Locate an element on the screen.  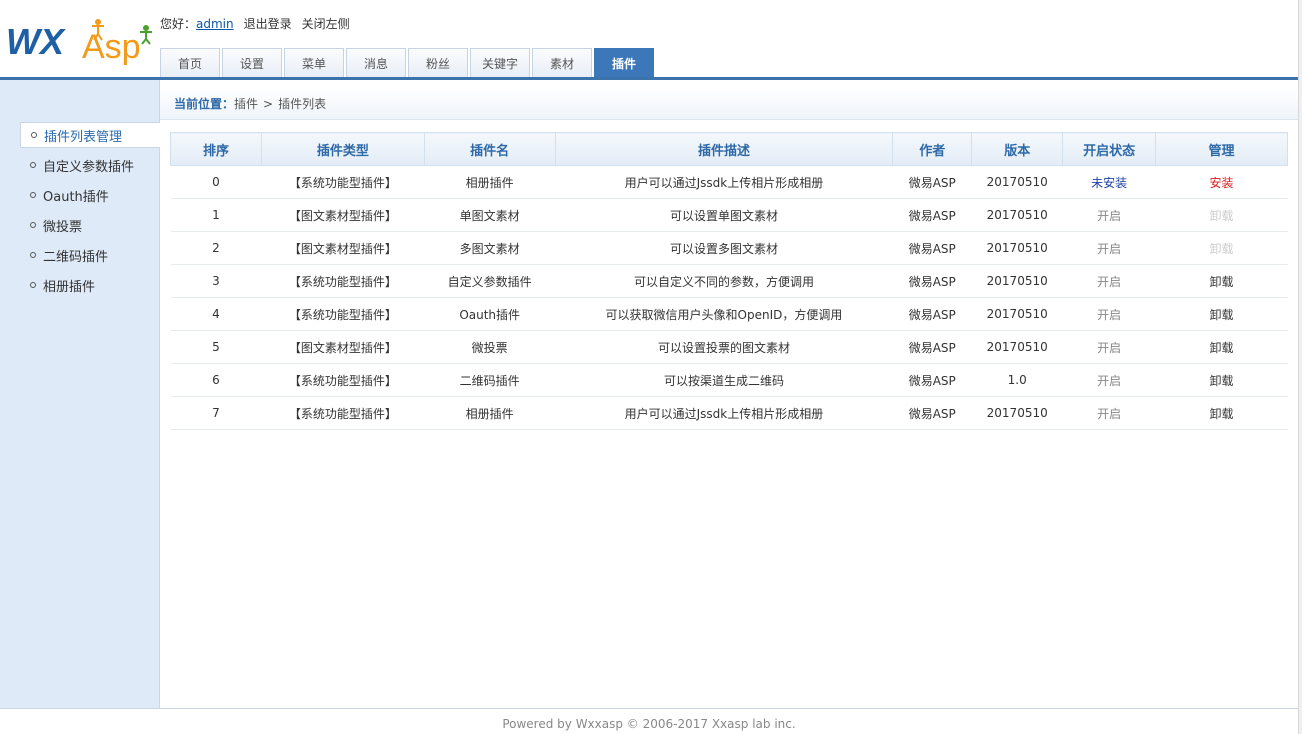
breadcrumb-label: 当前位置： is located at coordinates (204, 104).